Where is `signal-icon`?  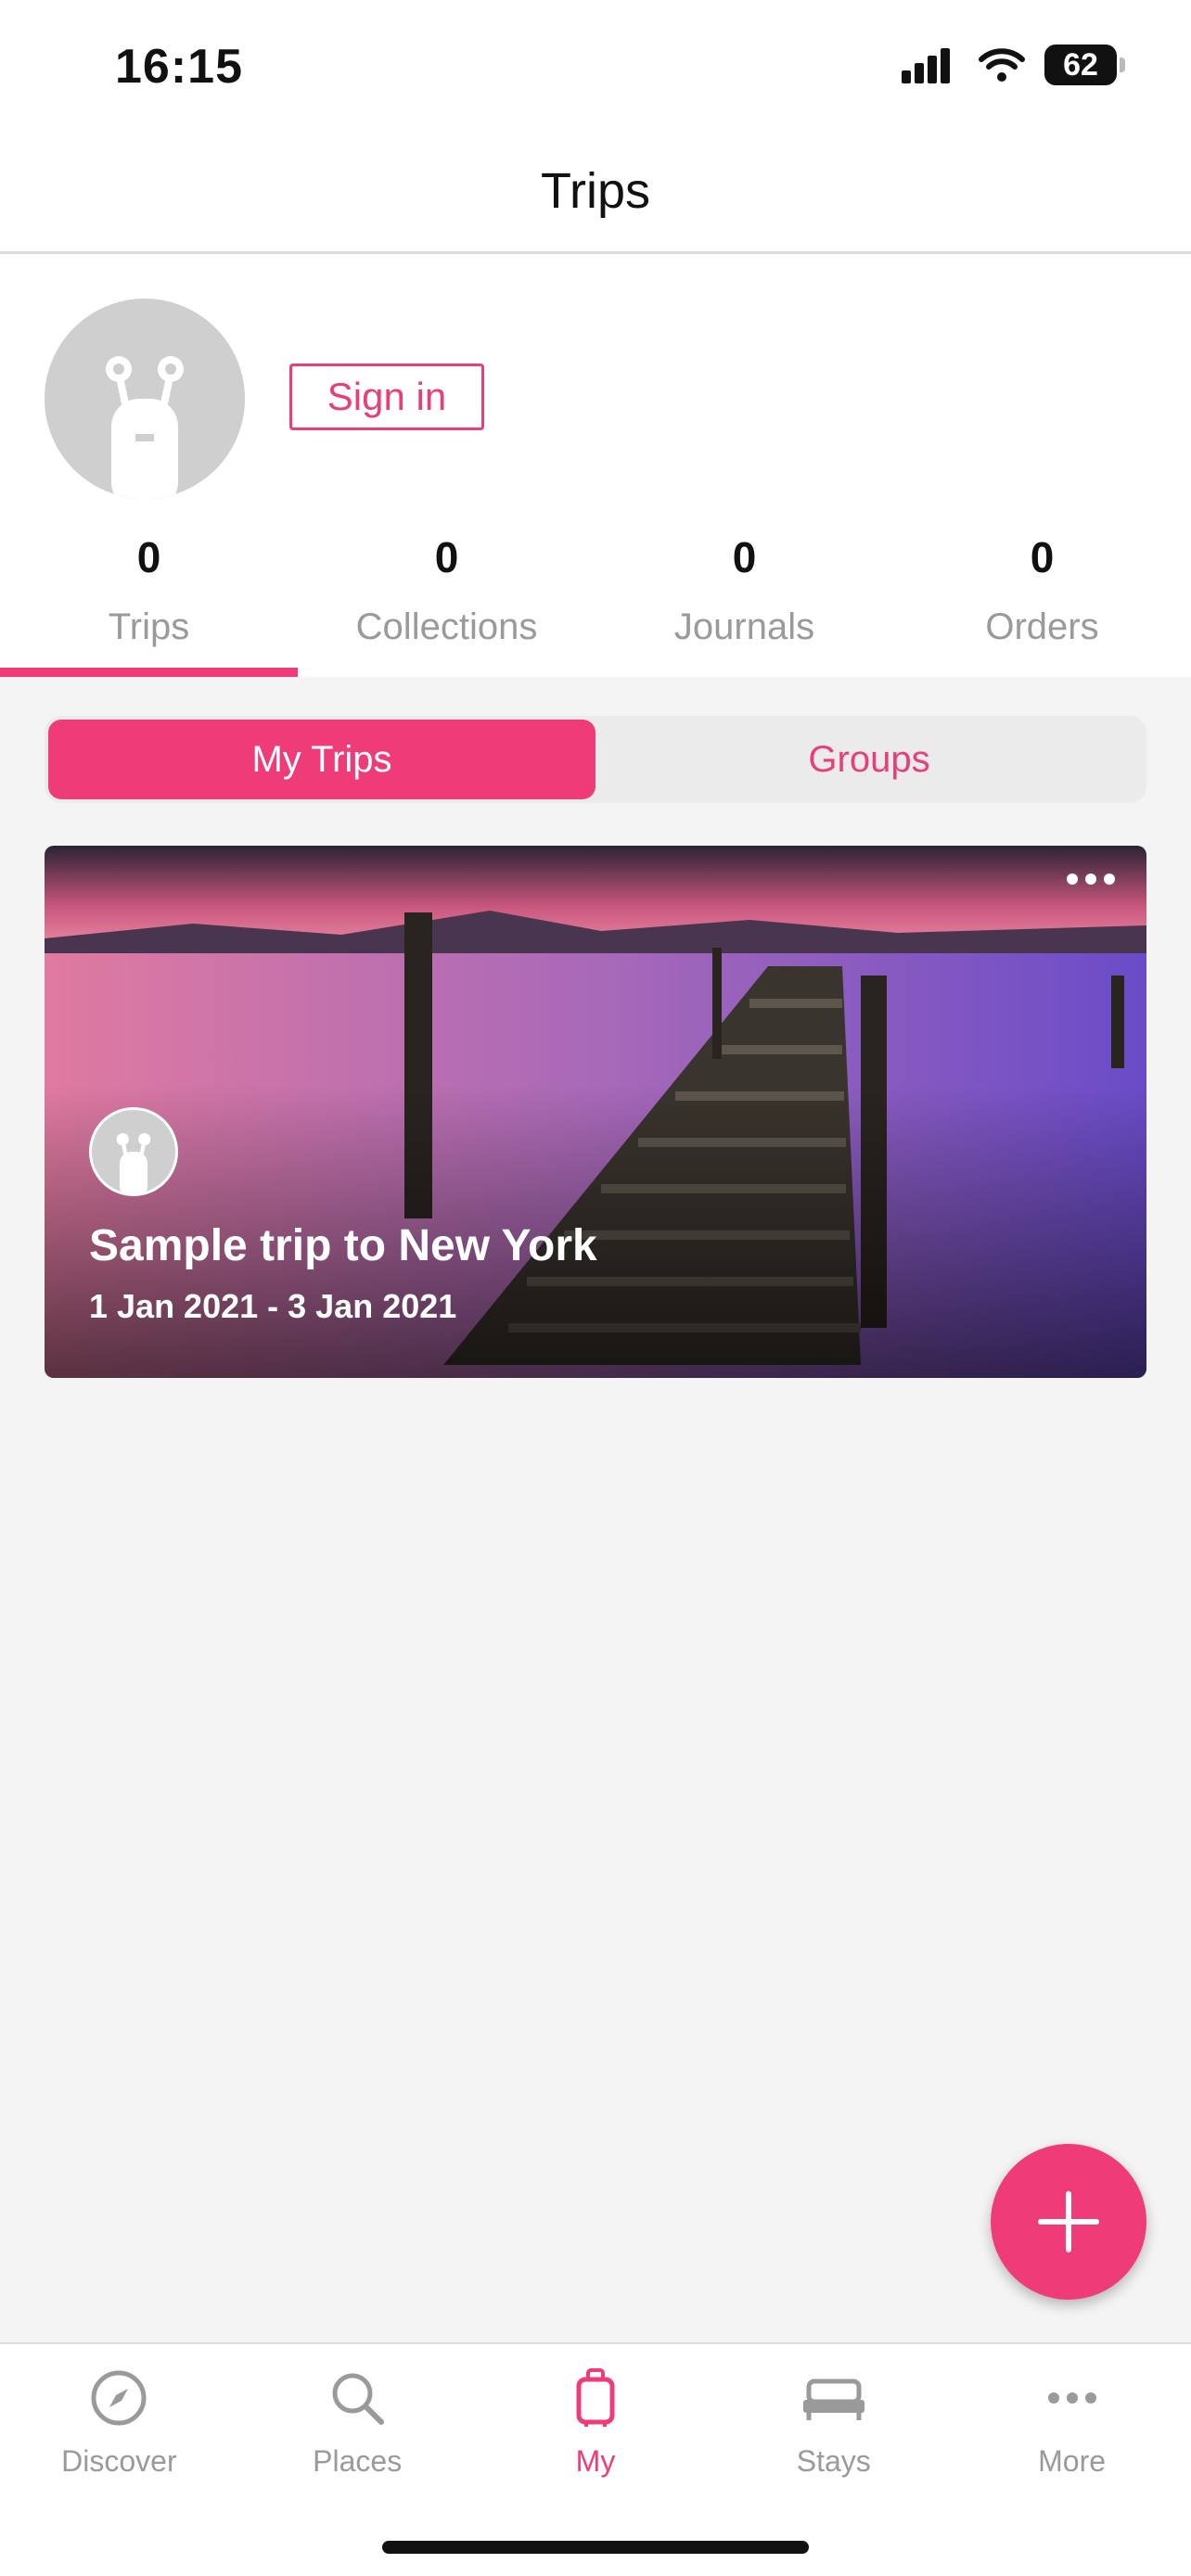 signal-icon is located at coordinates (926, 66).